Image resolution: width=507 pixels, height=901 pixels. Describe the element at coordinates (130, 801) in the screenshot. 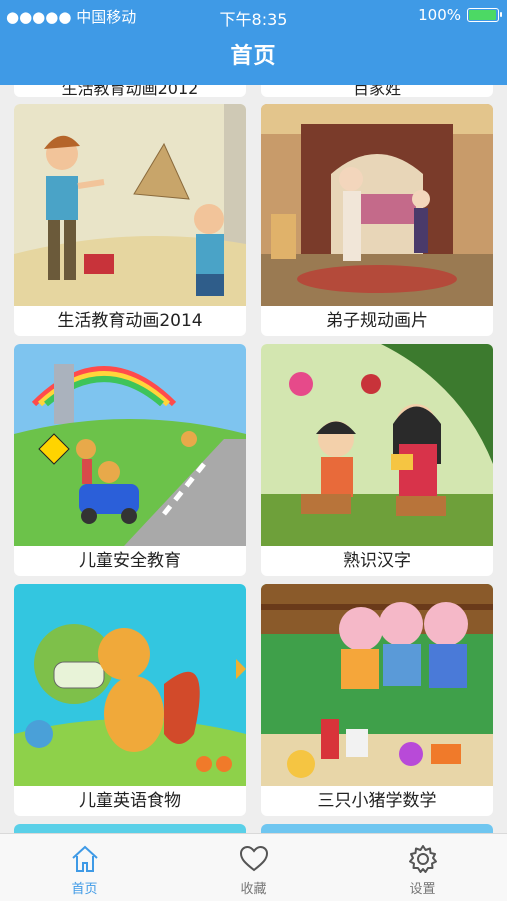

I see `video-title: 儿童英语食物` at that location.